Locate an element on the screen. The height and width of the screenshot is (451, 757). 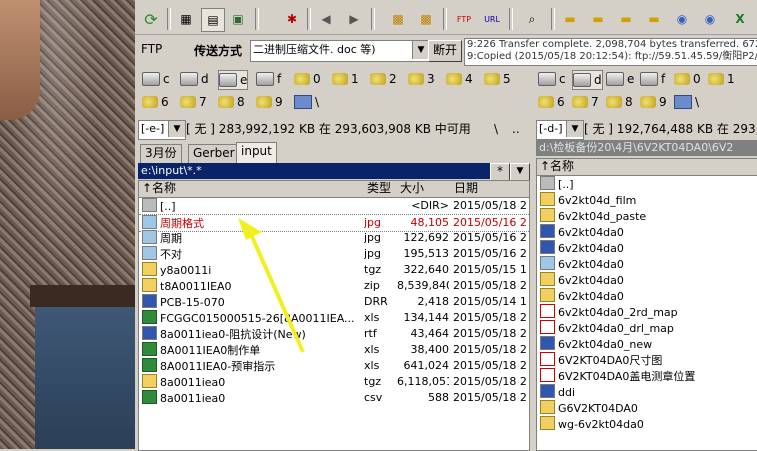
left-drive-0: 0 is located at coordinates (307, 79).